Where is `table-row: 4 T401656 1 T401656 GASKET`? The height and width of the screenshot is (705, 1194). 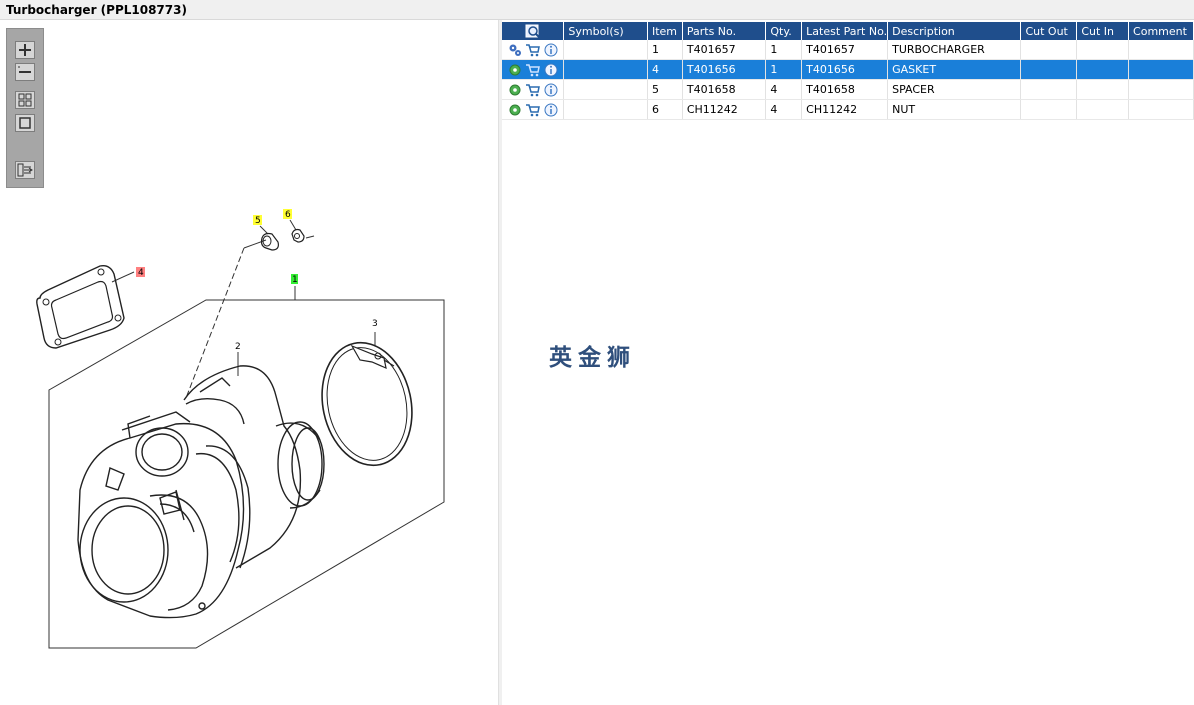 table-row: 4 T401656 1 T401656 GASKET is located at coordinates (848, 69).